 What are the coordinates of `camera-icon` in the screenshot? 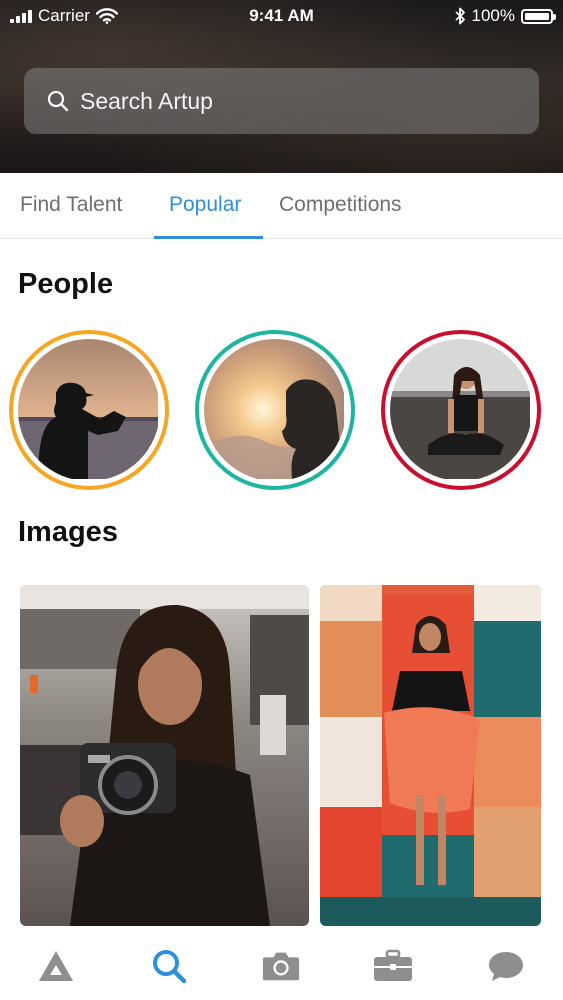 It's located at (281, 966).